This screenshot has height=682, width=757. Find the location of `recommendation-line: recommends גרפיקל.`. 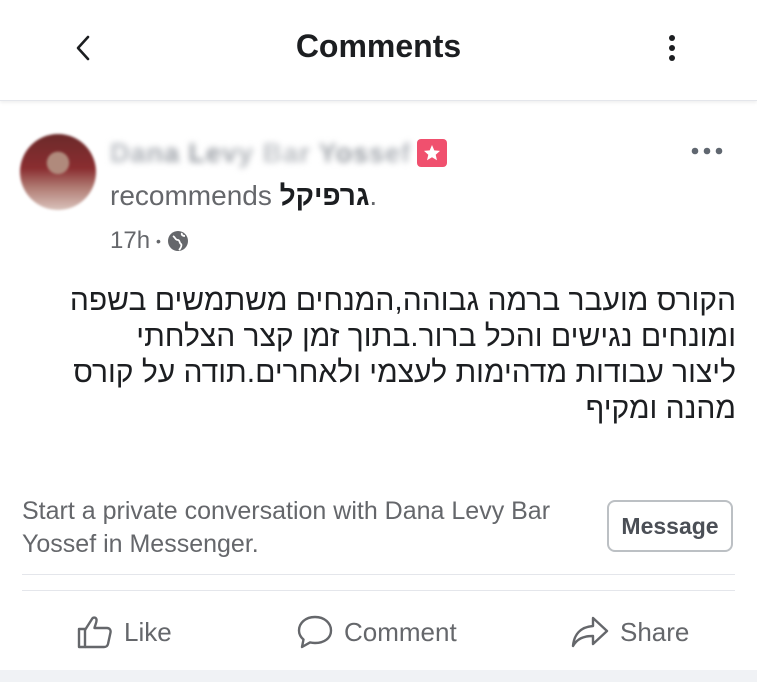

recommendation-line: recommends גרפיקל. is located at coordinates (243, 196).